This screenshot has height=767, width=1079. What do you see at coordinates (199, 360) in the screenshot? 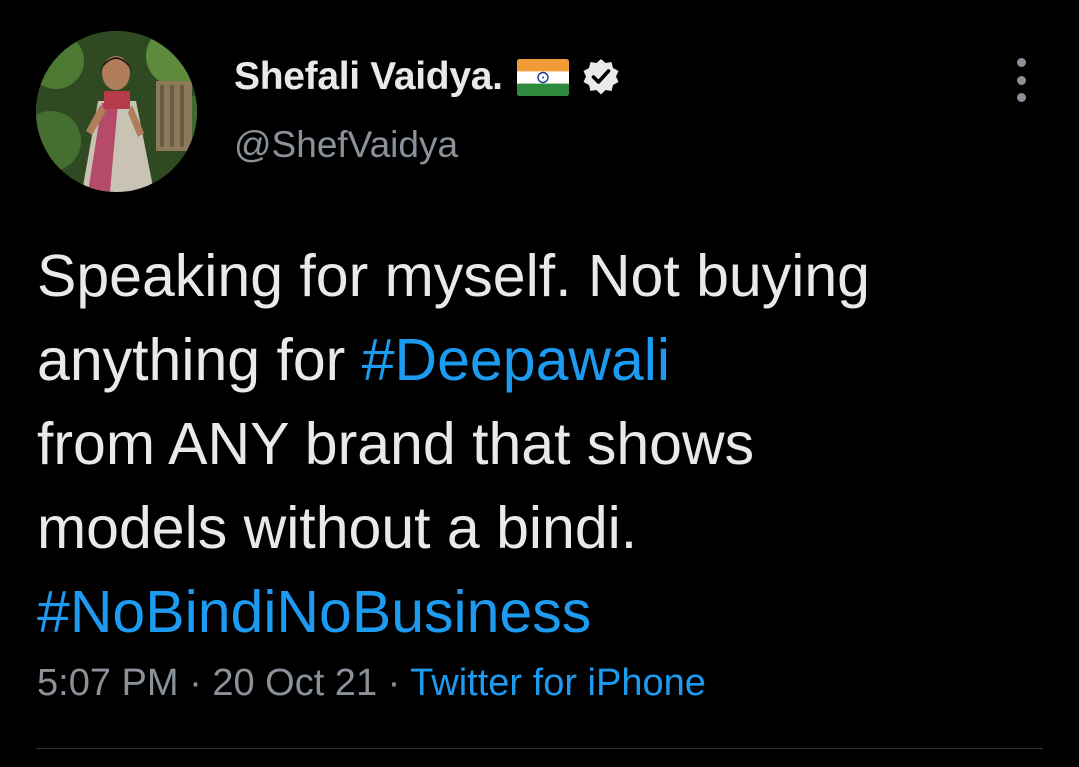
I see `tweet-text-segment: anything for` at bounding box center [199, 360].